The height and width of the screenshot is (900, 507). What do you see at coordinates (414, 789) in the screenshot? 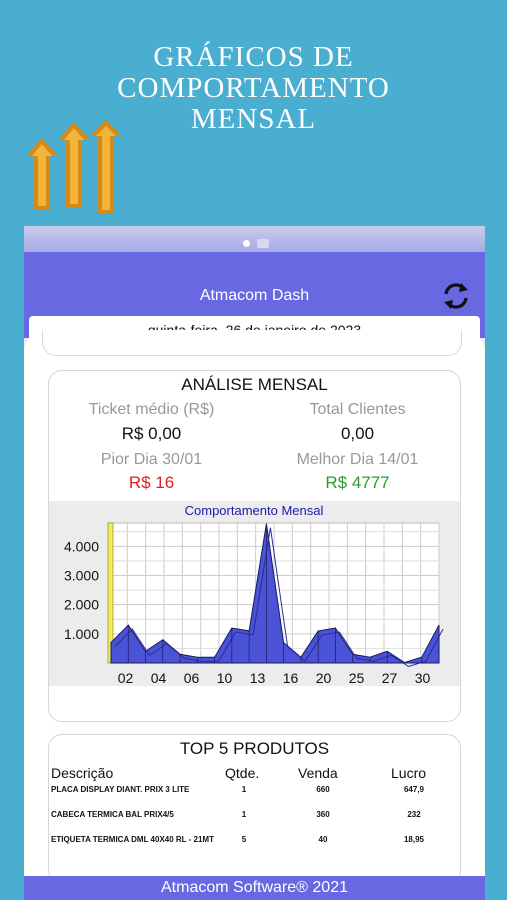
I see `row-profit: 647,9` at bounding box center [414, 789].